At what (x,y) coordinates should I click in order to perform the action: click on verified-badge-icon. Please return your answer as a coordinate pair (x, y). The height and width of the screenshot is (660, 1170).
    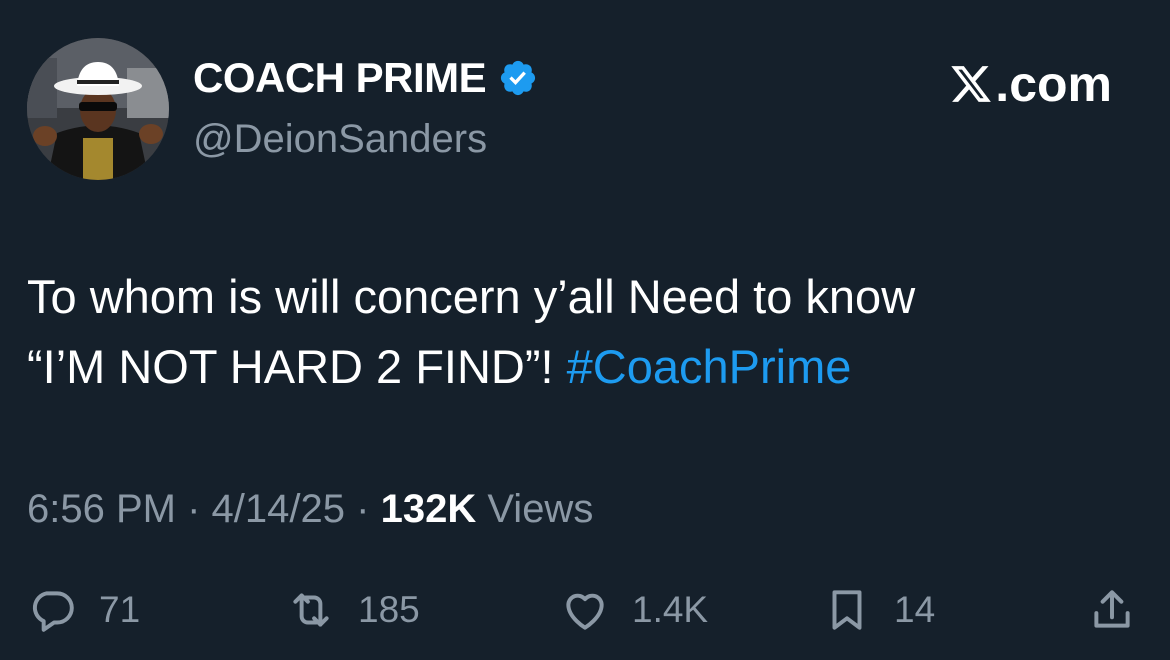
    Looking at the image, I should click on (518, 78).